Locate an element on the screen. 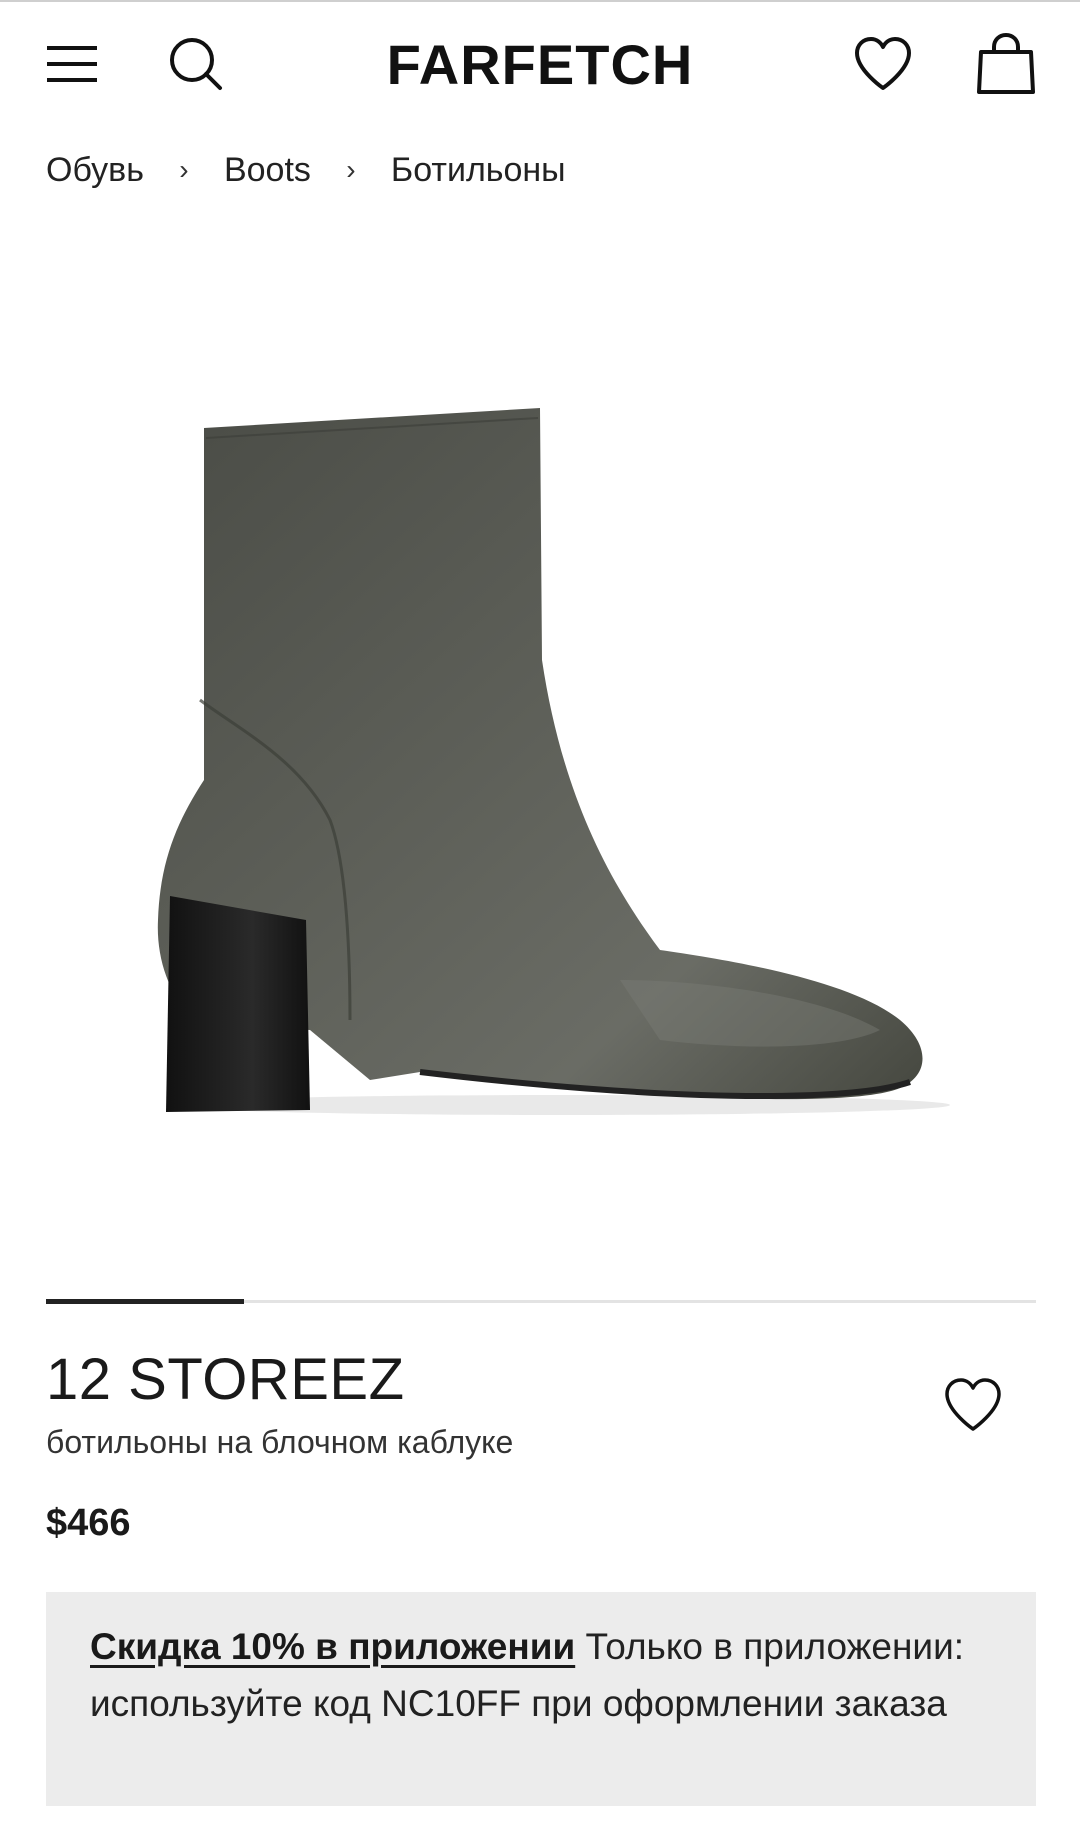 Image resolution: width=1080 pixels, height=1836 pixels. product-price: $466 is located at coordinates (88, 1523).